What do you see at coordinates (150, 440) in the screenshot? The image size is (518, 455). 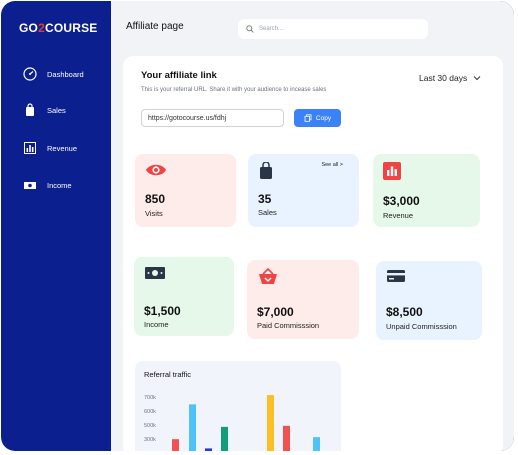 I see `y-tick-label: 300k` at bounding box center [150, 440].